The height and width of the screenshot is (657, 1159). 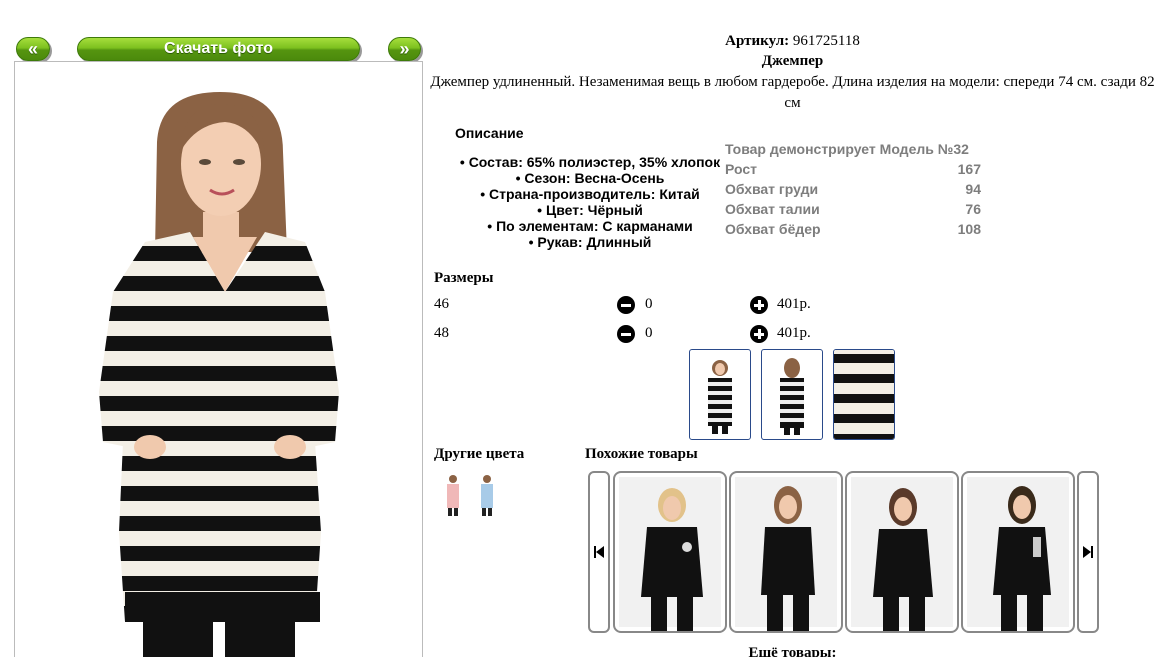 I want to click on attribute-item: Страна-производитель: Китай, so click(x=590, y=194).